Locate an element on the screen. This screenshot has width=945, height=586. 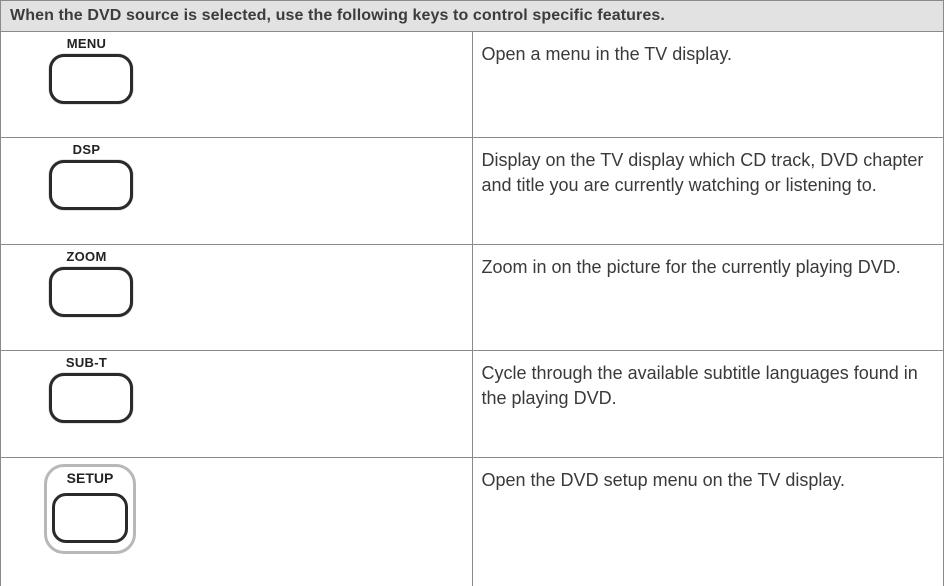
zoom-key-icon: ZOOM is located at coordinates (86, 292).